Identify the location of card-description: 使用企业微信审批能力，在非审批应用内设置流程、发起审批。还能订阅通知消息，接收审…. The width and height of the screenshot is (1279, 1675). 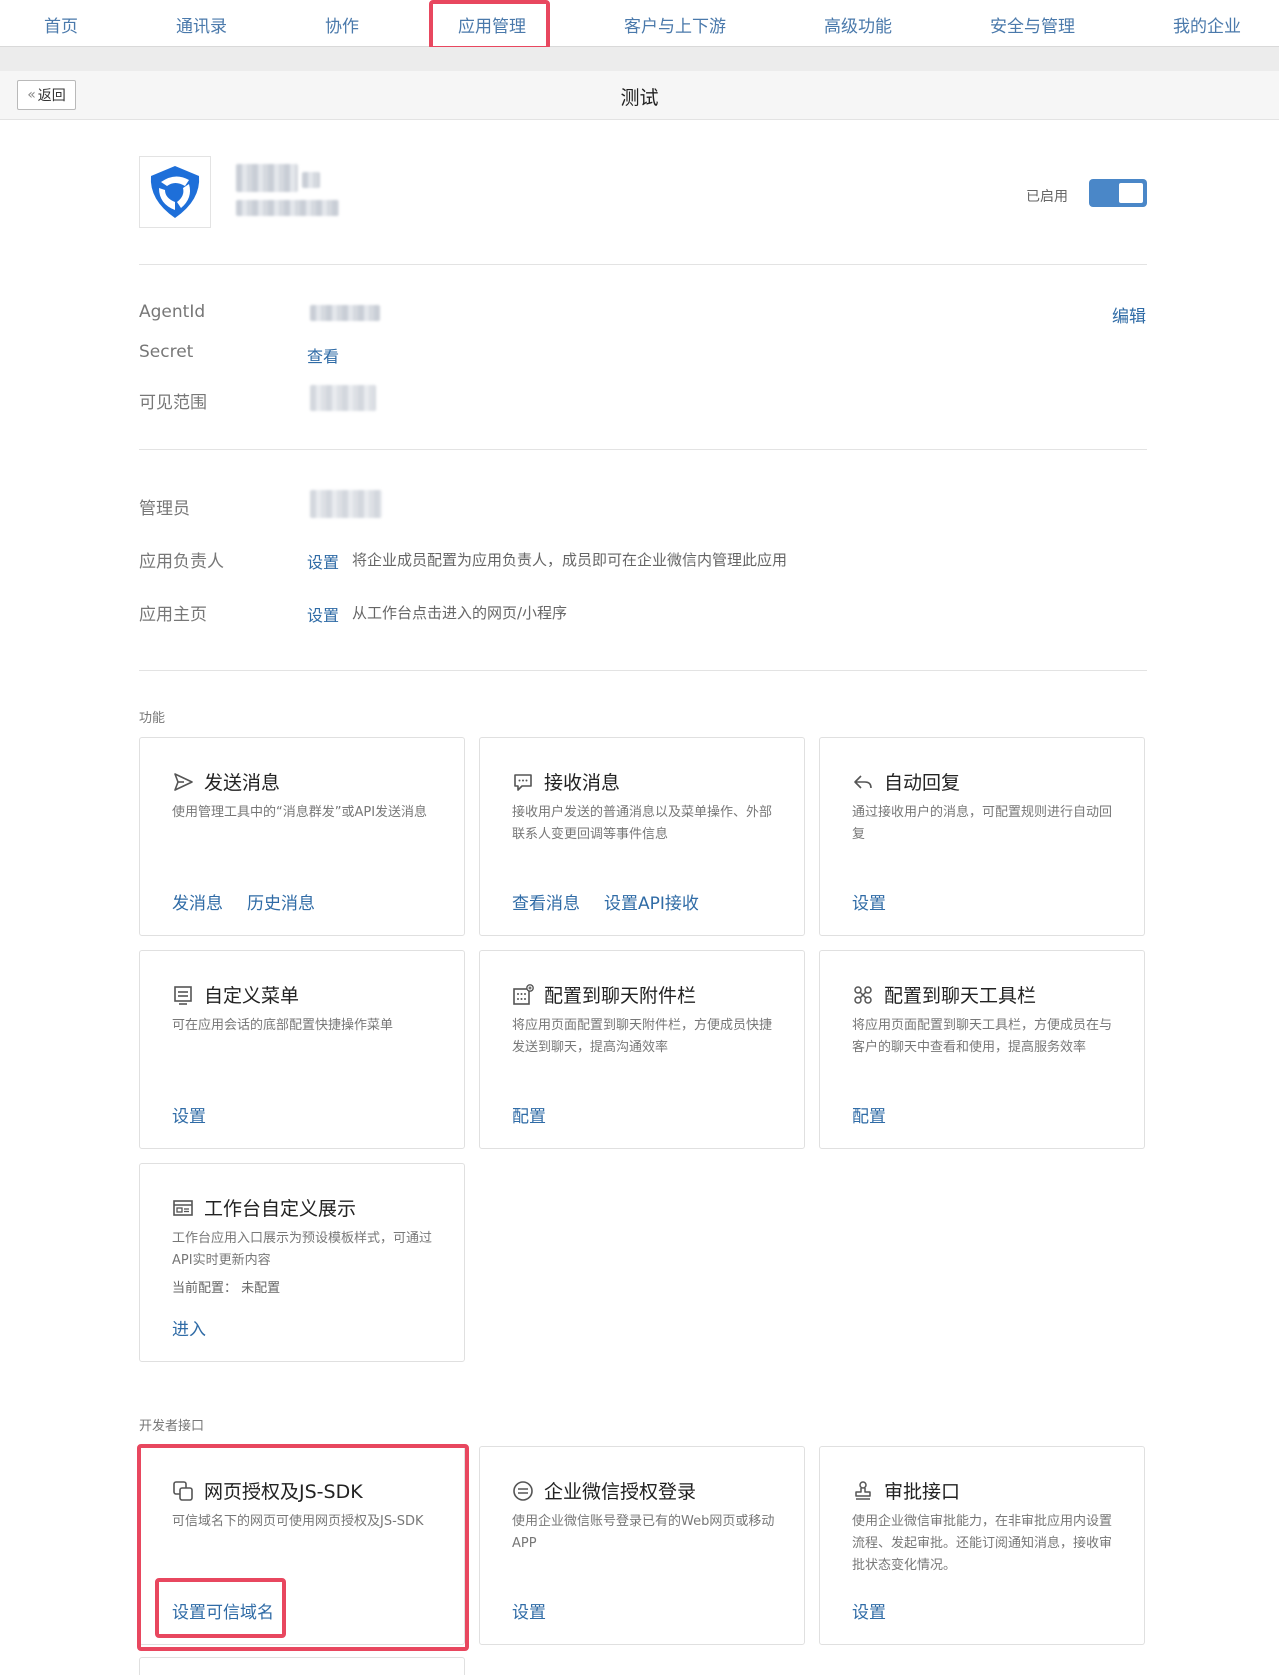
(982, 1543).